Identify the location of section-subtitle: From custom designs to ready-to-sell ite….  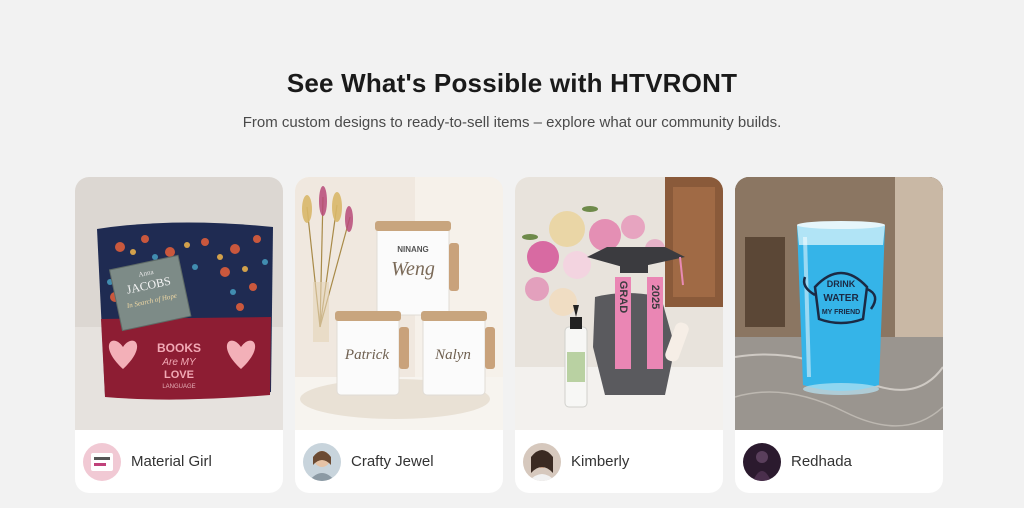
(512, 122).